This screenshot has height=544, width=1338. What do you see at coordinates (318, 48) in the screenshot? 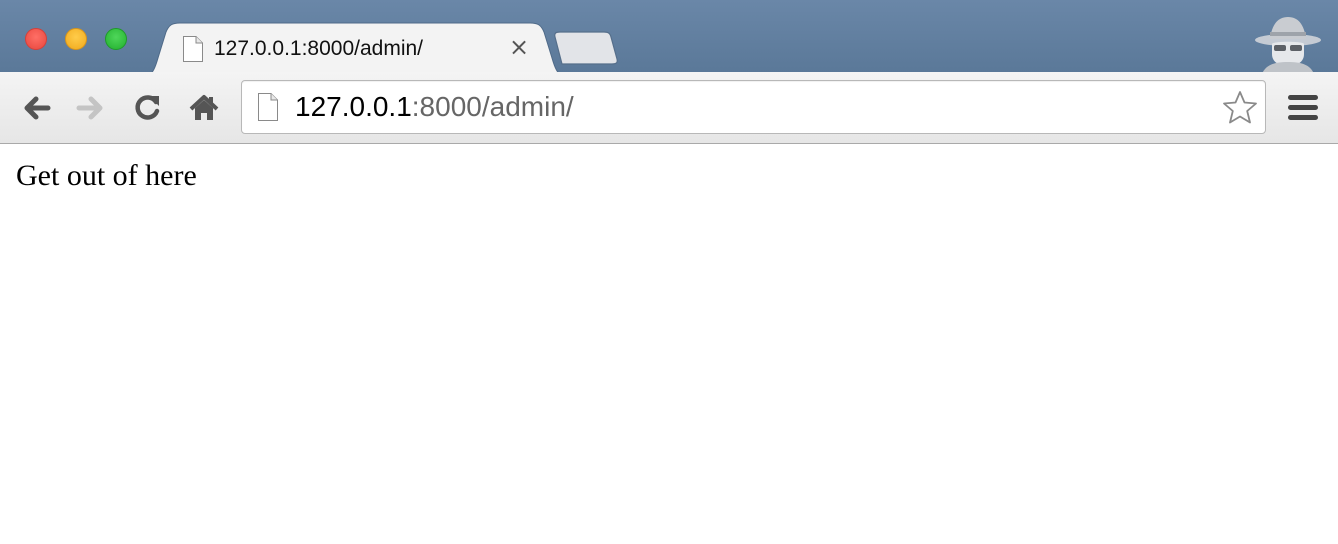
I see `tab-title: 127.0.0.1:8000/admin/` at bounding box center [318, 48].